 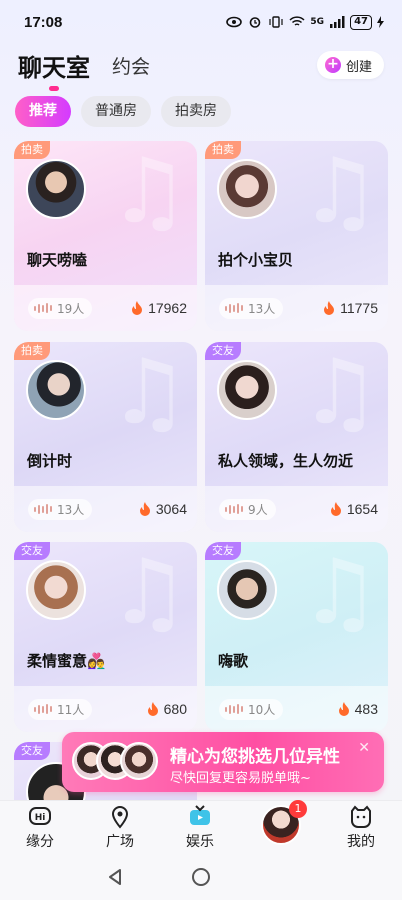 I want to click on heat-text: 1654, so click(x=362, y=509).